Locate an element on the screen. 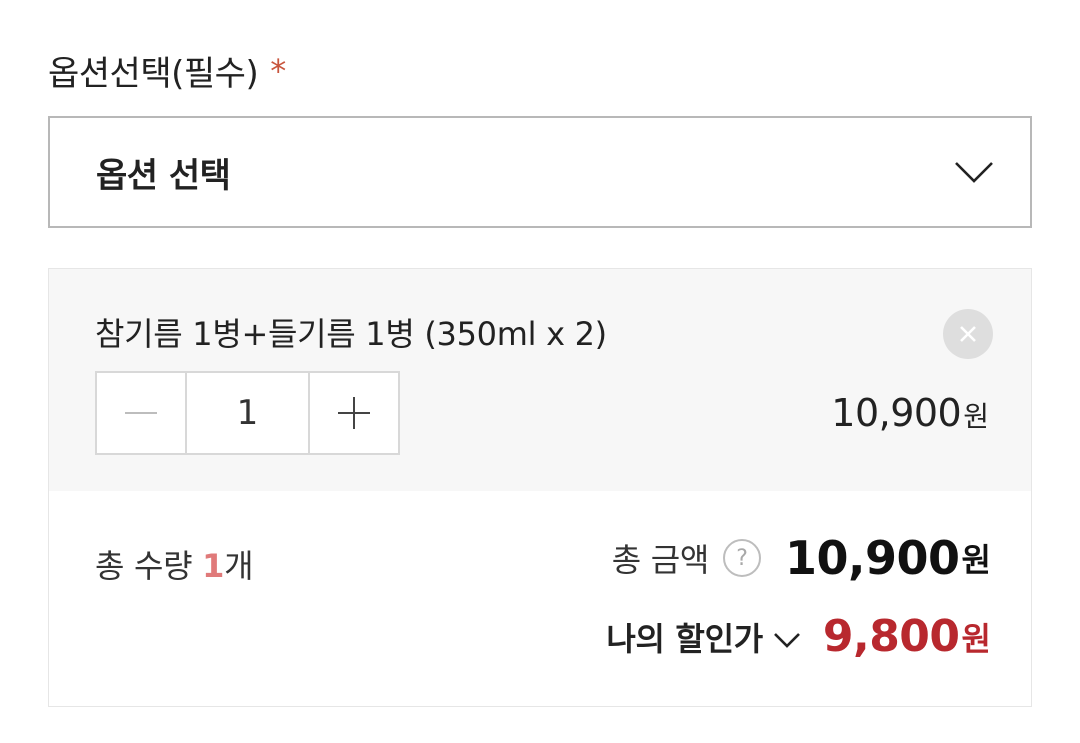 The image size is (1080, 743). help-icon: ? is located at coordinates (742, 558).